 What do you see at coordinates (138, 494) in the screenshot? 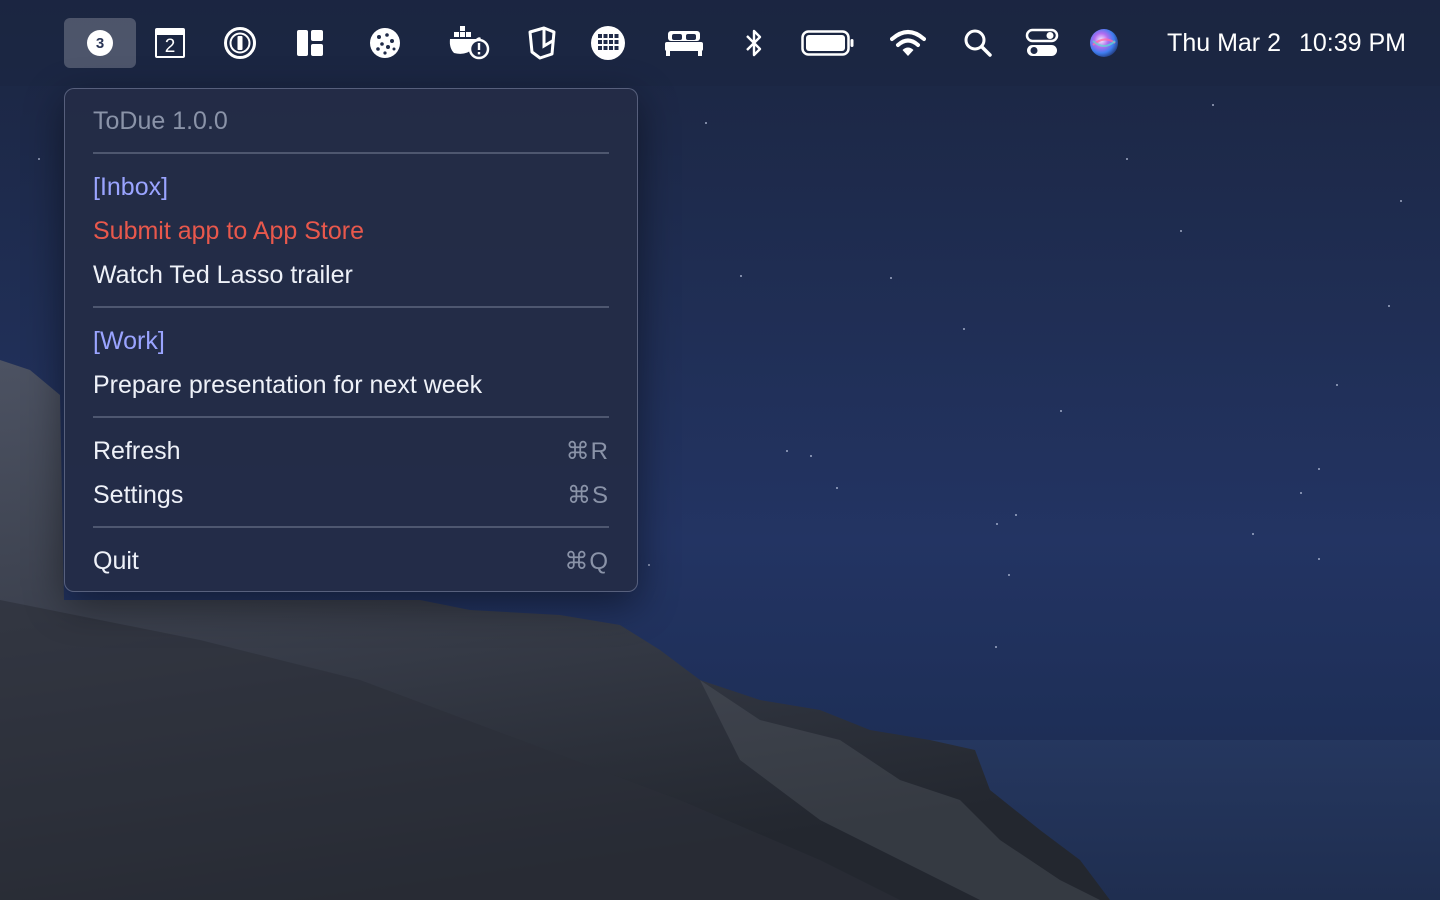
I see `settings-label: Settings` at bounding box center [138, 494].